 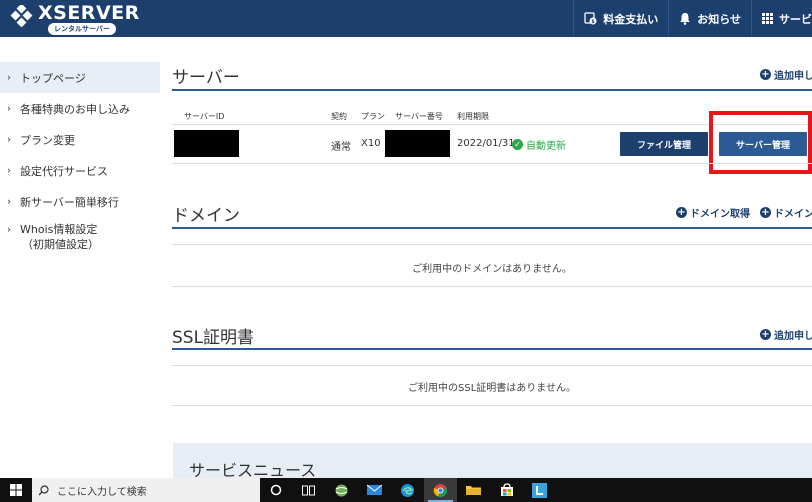 I want to click on taskbar-app-globe, so click(x=341, y=490).